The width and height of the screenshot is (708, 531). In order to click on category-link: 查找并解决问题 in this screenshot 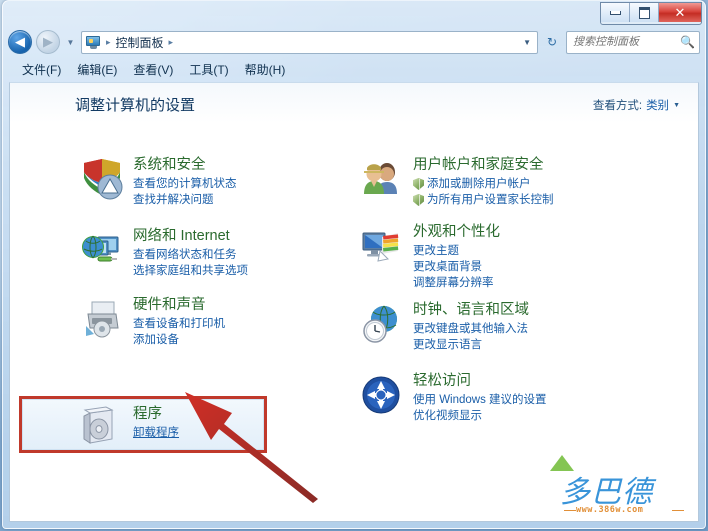, I will do `click(185, 200)`.